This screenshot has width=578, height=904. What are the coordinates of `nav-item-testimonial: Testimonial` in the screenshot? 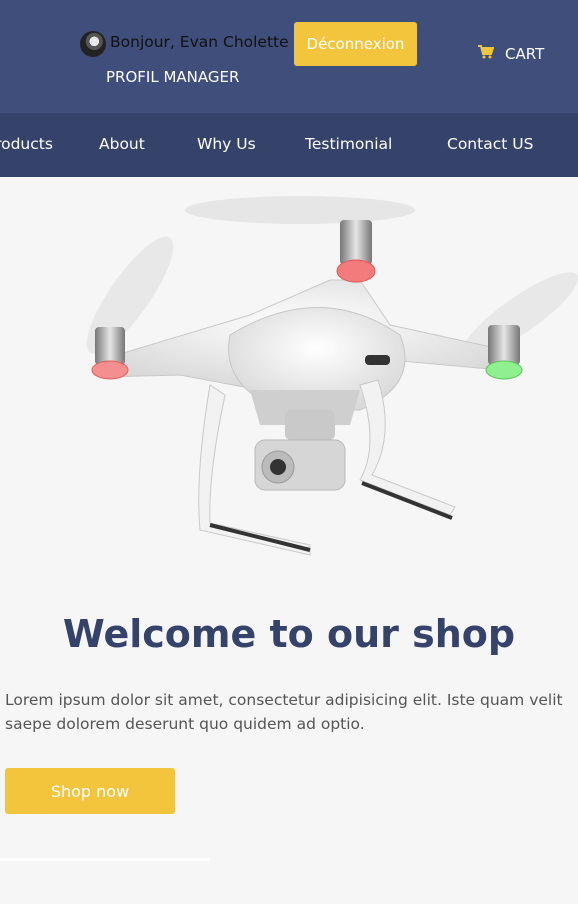 It's located at (348, 144).